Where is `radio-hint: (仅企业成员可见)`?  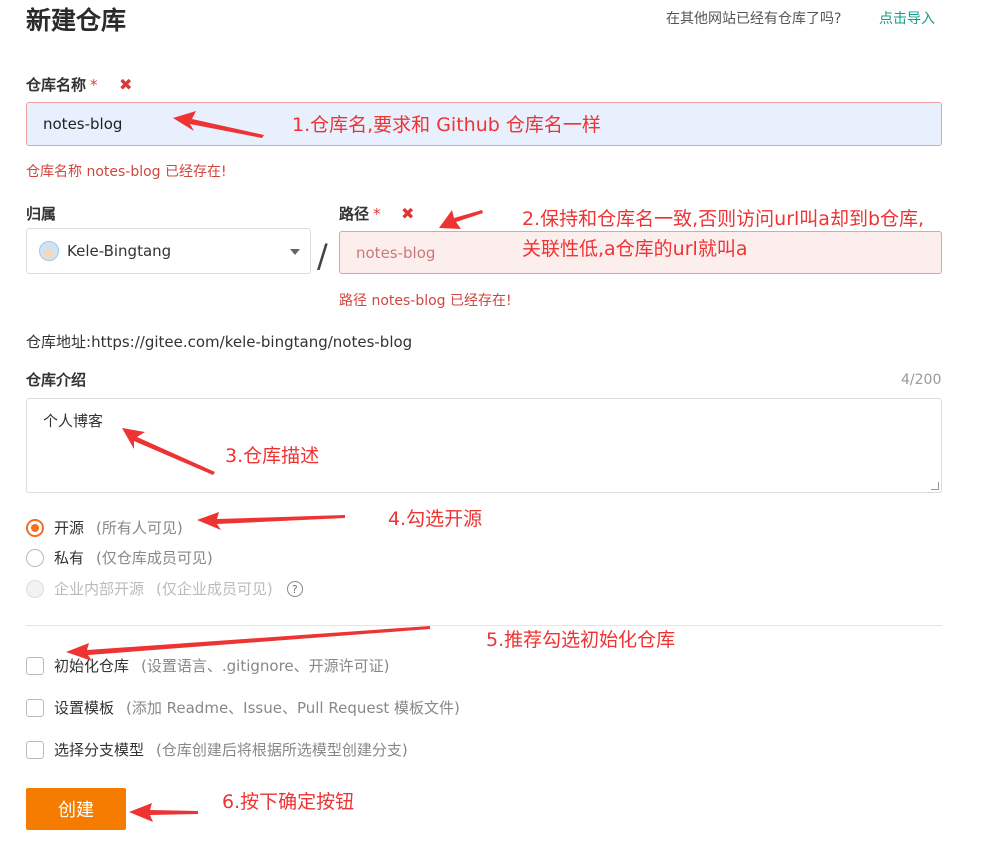
radio-hint: (仅企业成员可见) is located at coordinates (214, 589).